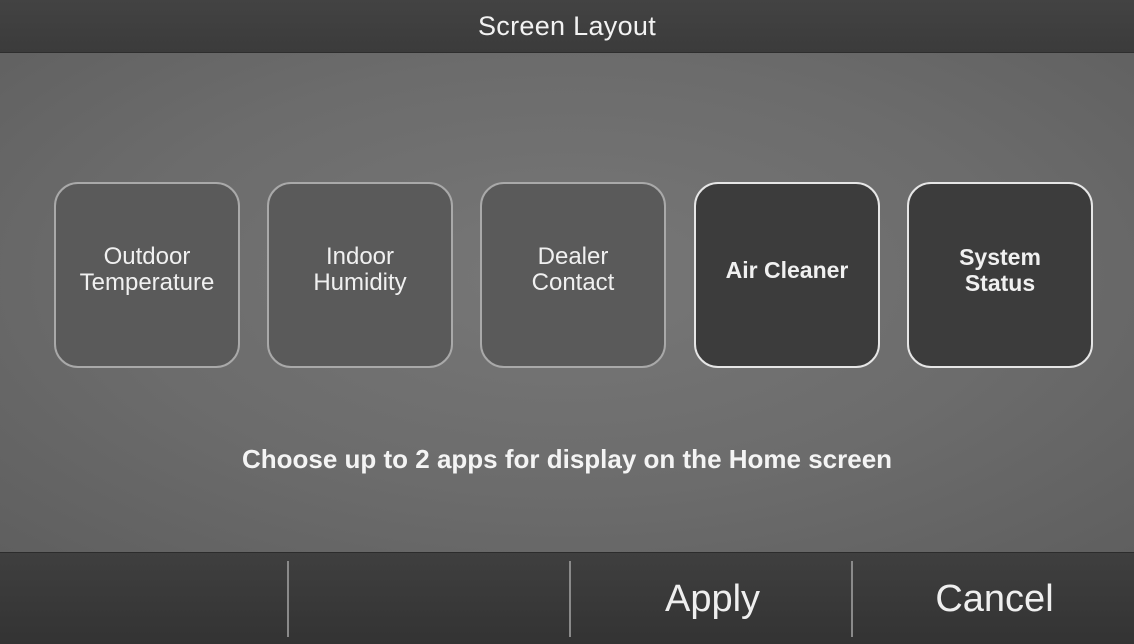 This screenshot has height=644, width=1134. I want to click on app-tile-indoor-humidity: Indoor Humidity, so click(360, 275).